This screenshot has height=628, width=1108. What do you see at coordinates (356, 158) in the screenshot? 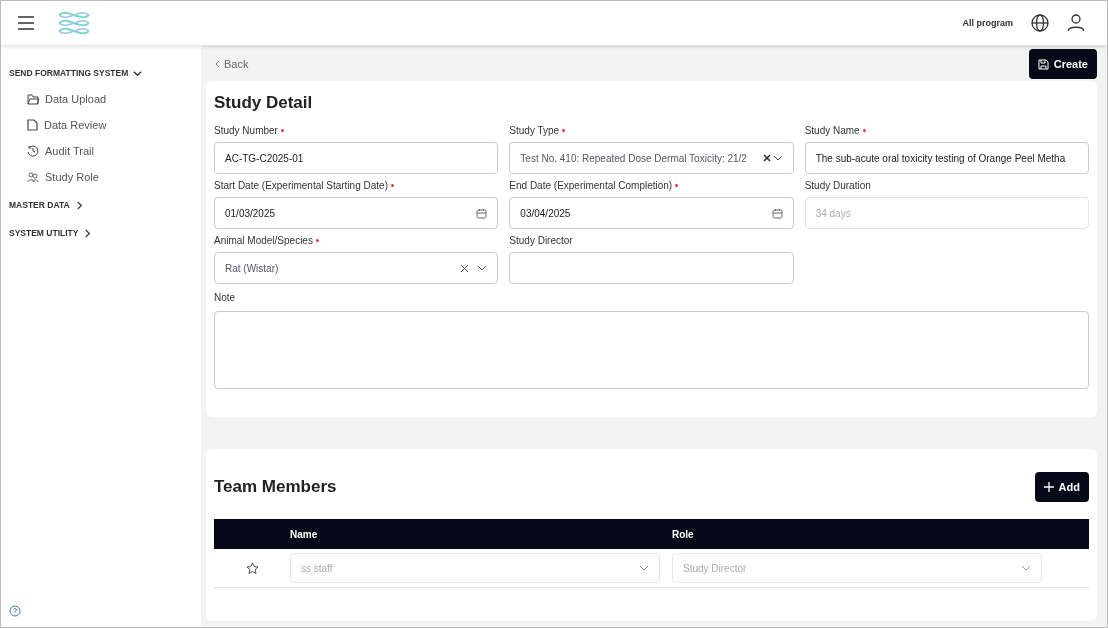
I see `input-field: AC-TG-C2025-01` at bounding box center [356, 158].